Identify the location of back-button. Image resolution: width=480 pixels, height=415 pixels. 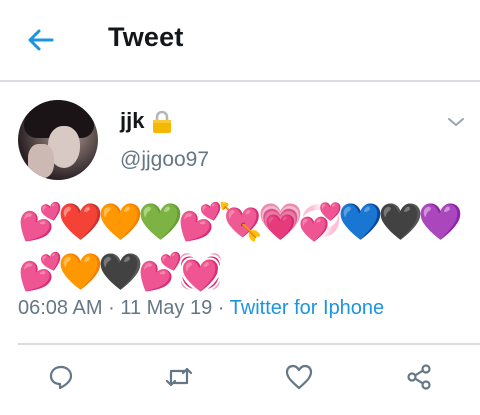
(40, 40).